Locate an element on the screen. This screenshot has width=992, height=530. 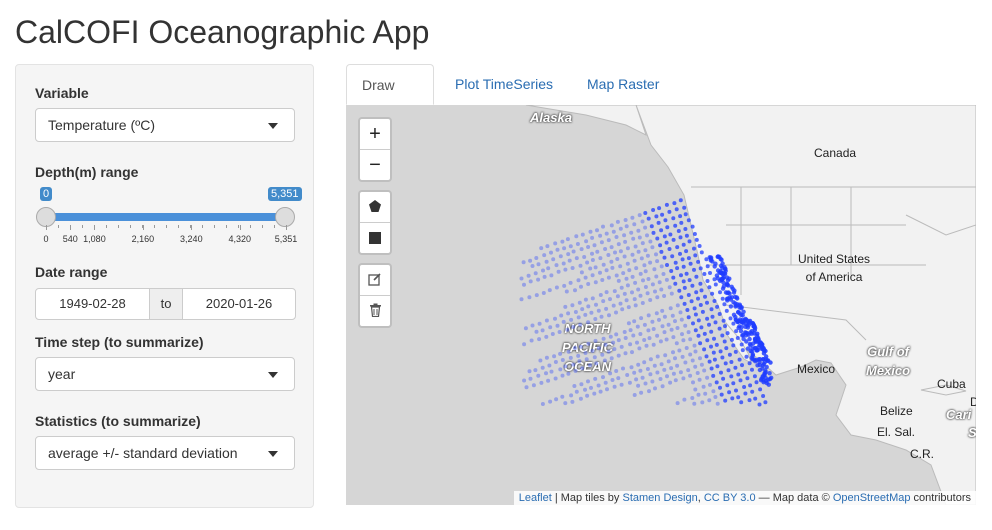
zoom-in-button: + is located at coordinates (375, 134).